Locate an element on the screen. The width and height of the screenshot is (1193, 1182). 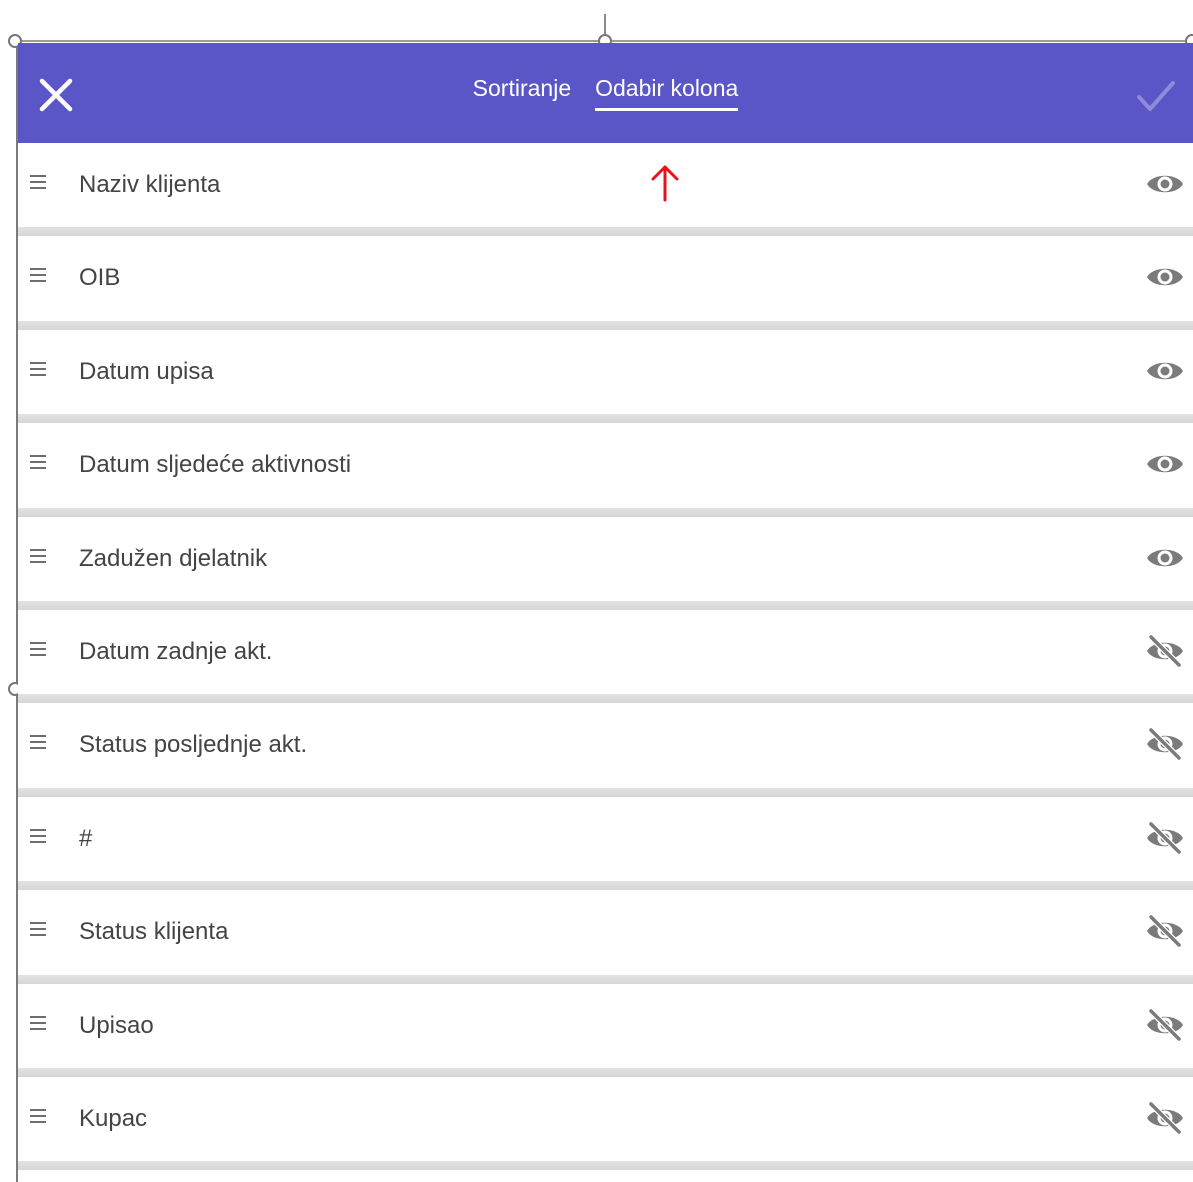
confirm-button is located at coordinates (1156, 96).